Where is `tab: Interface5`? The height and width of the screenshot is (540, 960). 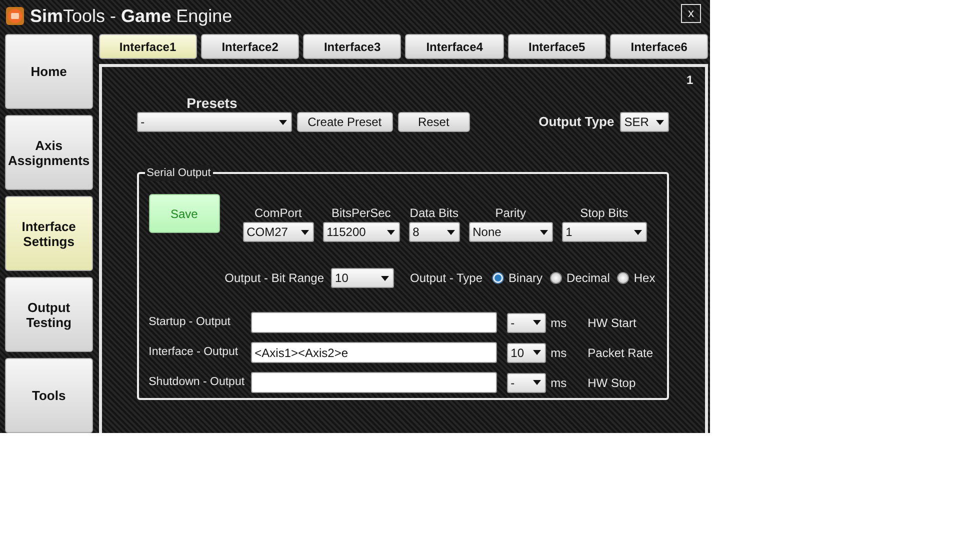
tab: Interface5 is located at coordinates (557, 46).